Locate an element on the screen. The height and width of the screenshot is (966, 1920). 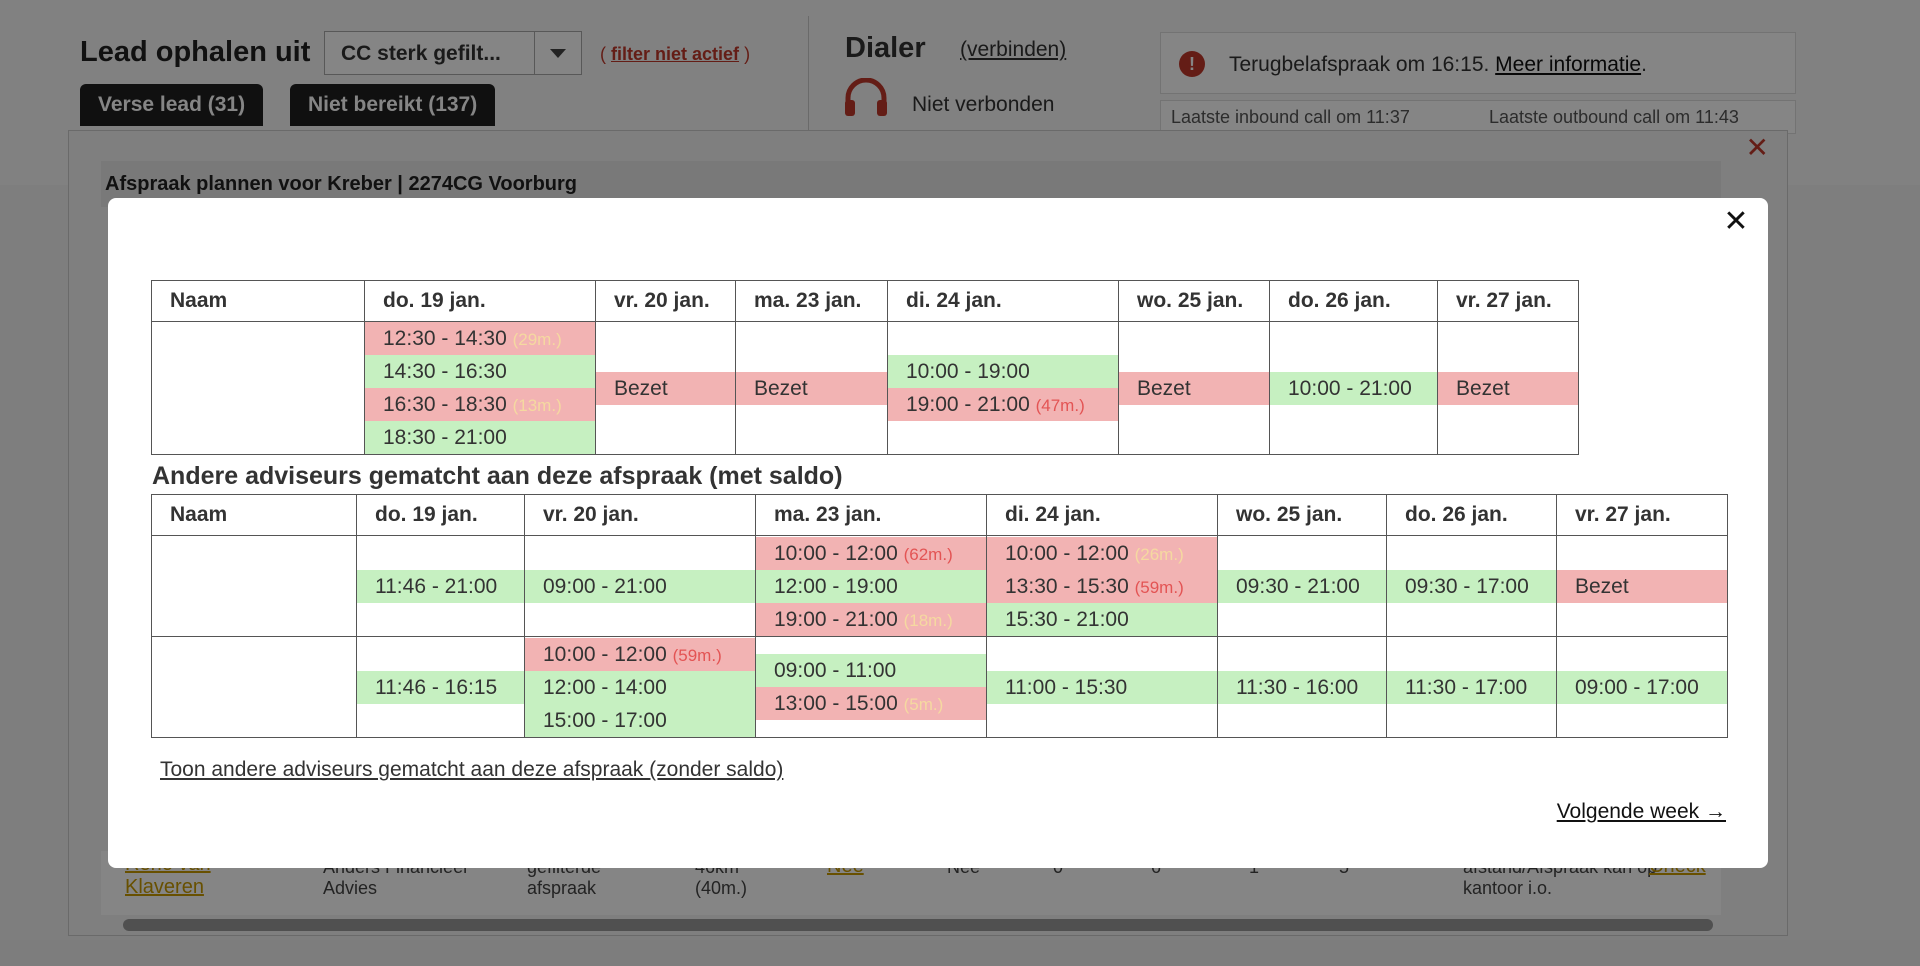
close-icon: ✕ is located at coordinates (1736, 222).